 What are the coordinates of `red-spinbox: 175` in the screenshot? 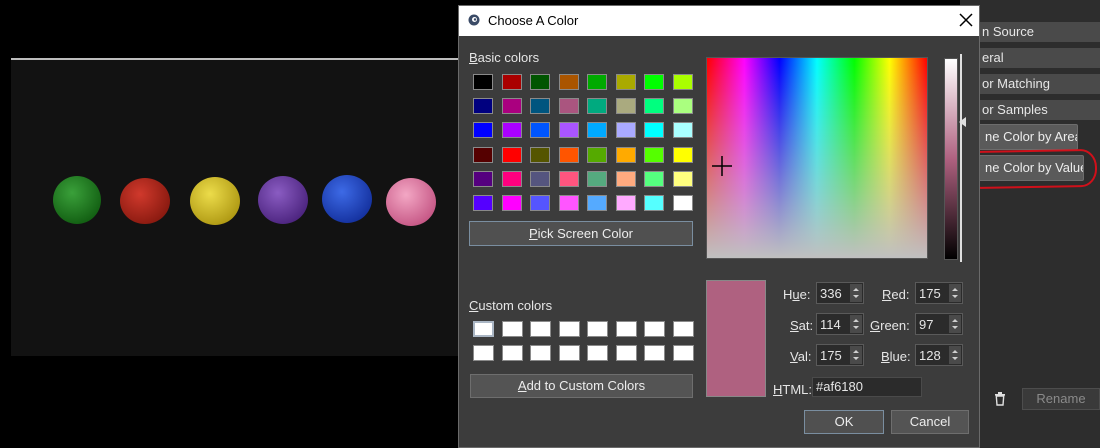 It's located at (939, 293).